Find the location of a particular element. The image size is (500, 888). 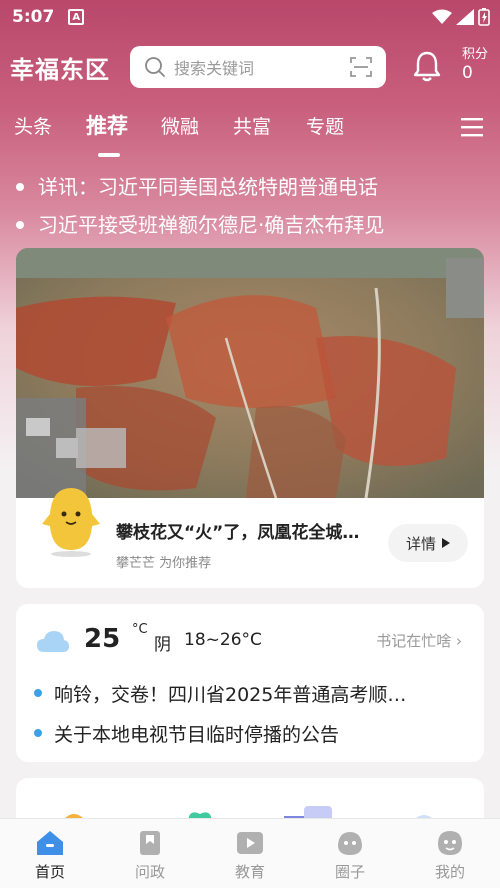

headline-item: 习近平接受班禅额尔德尼·确吉杰布拜见 is located at coordinates (254, 229).